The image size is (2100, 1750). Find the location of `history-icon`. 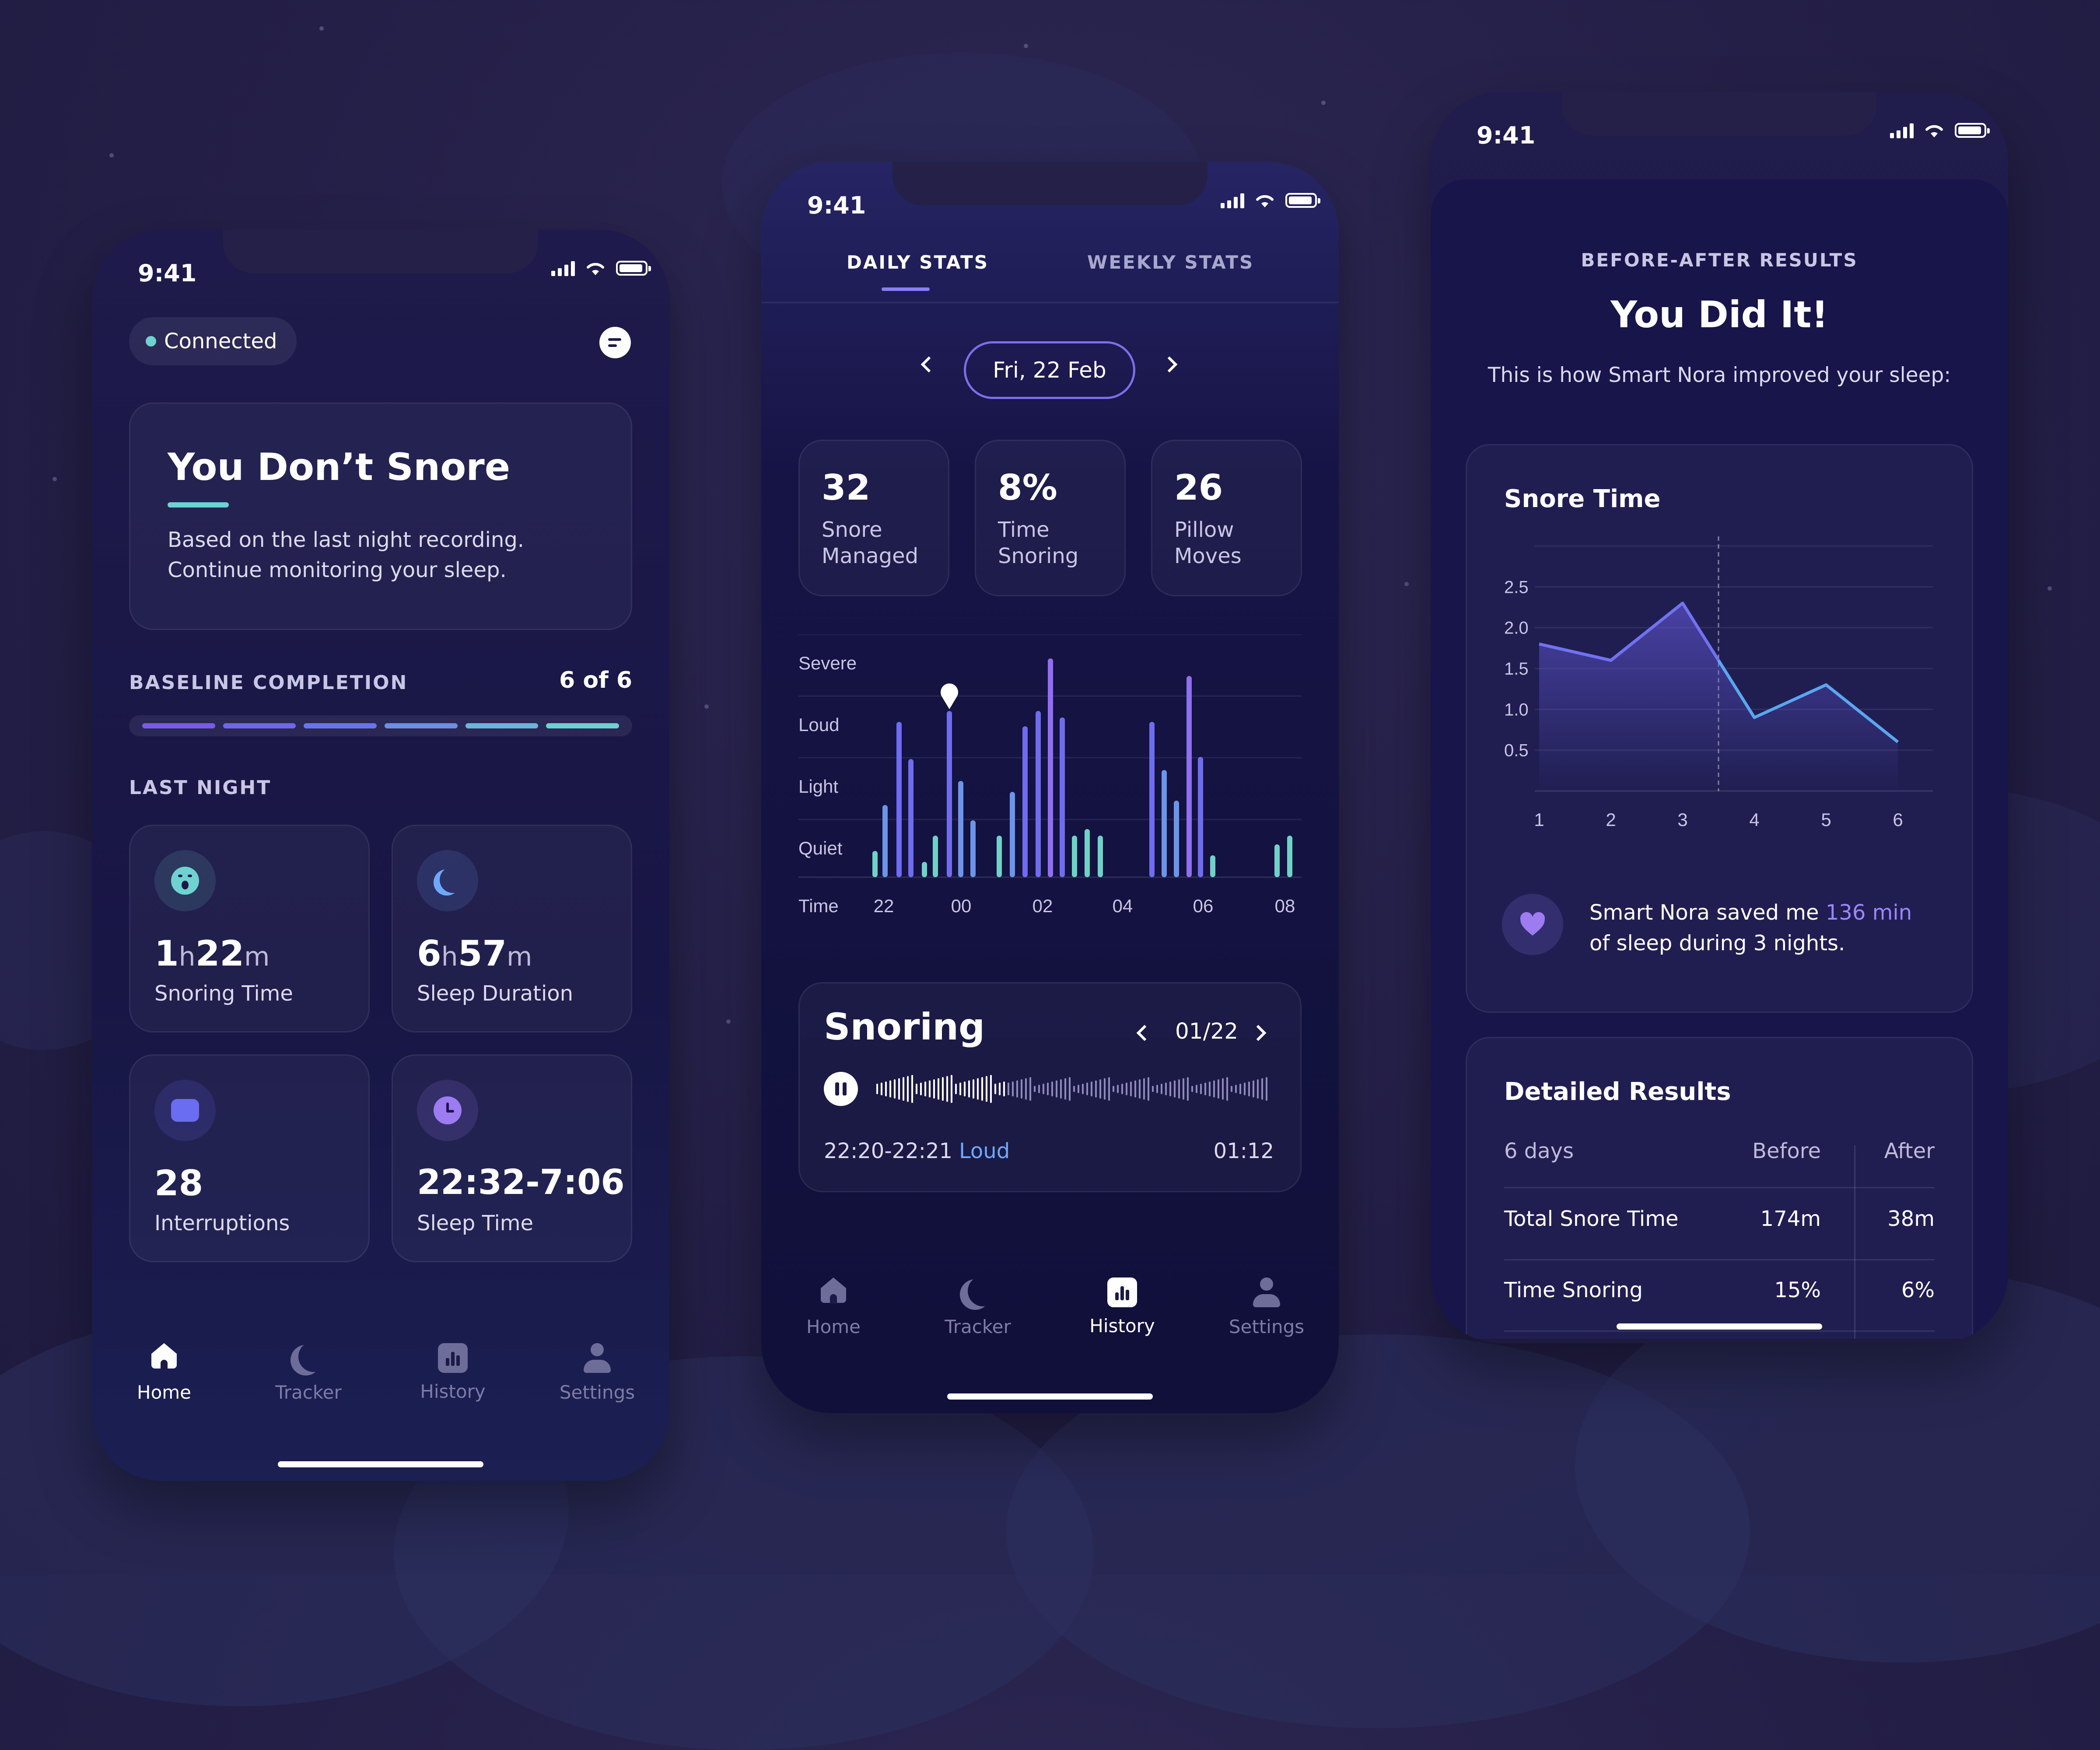

history-icon is located at coordinates (453, 1358).